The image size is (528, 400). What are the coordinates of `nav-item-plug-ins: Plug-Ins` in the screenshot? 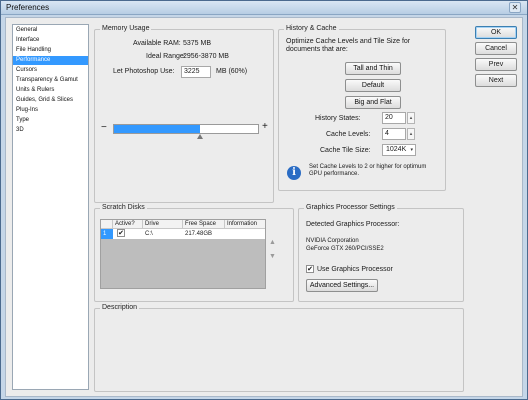 It's located at (50, 110).